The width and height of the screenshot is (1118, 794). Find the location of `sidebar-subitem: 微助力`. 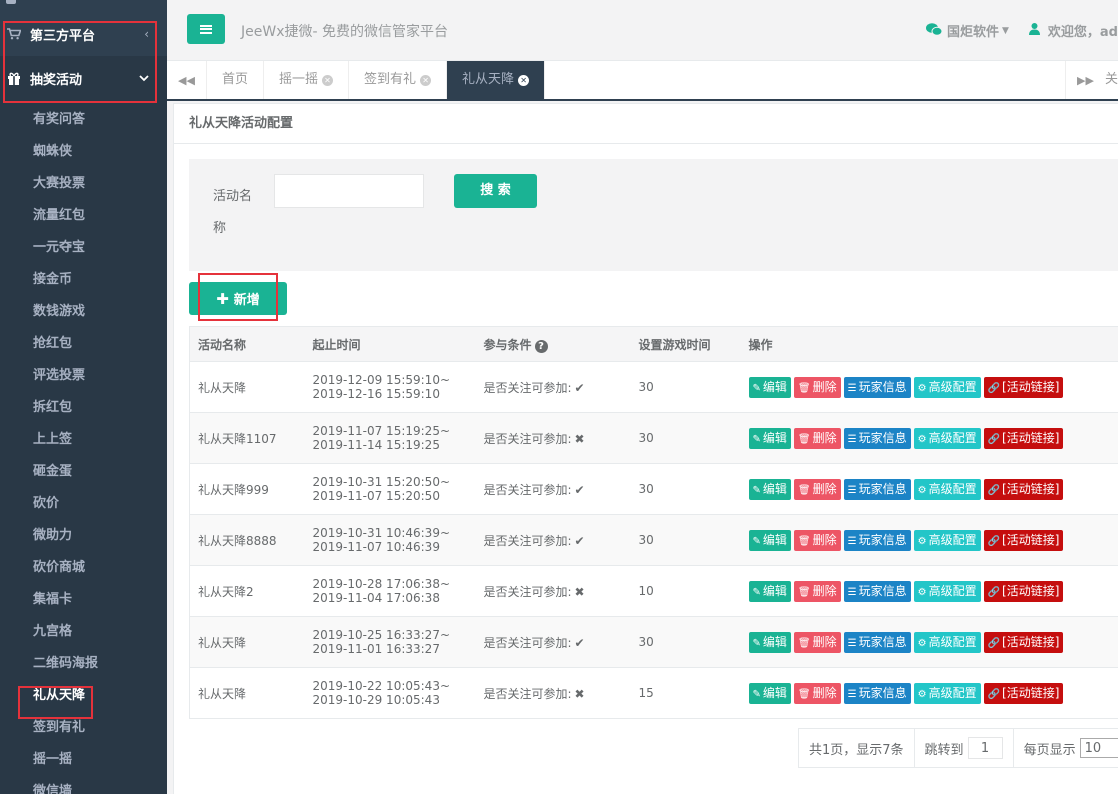

sidebar-subitem: 微助力 is located at coordinates (83, 536).